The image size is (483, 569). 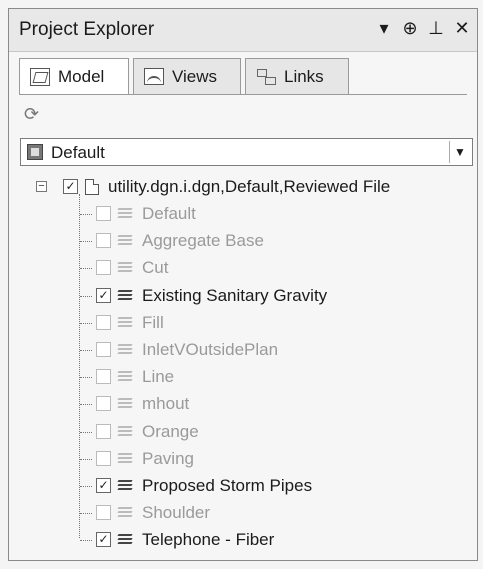 What do you see at coordinates (228, 377) in the screenshot?
I see `tree-level-row: Line` at bounding box center [228, 377].